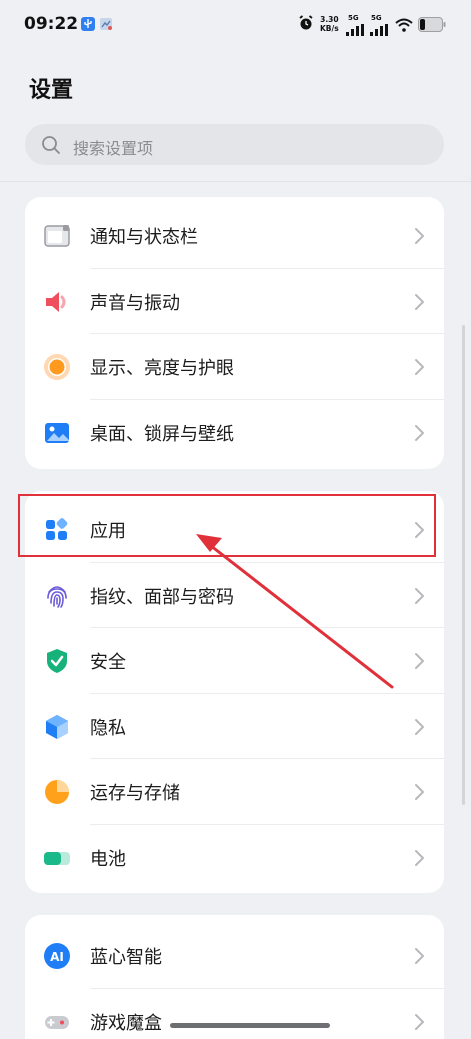  I want to click on home-indicator, so click(250, 1025).